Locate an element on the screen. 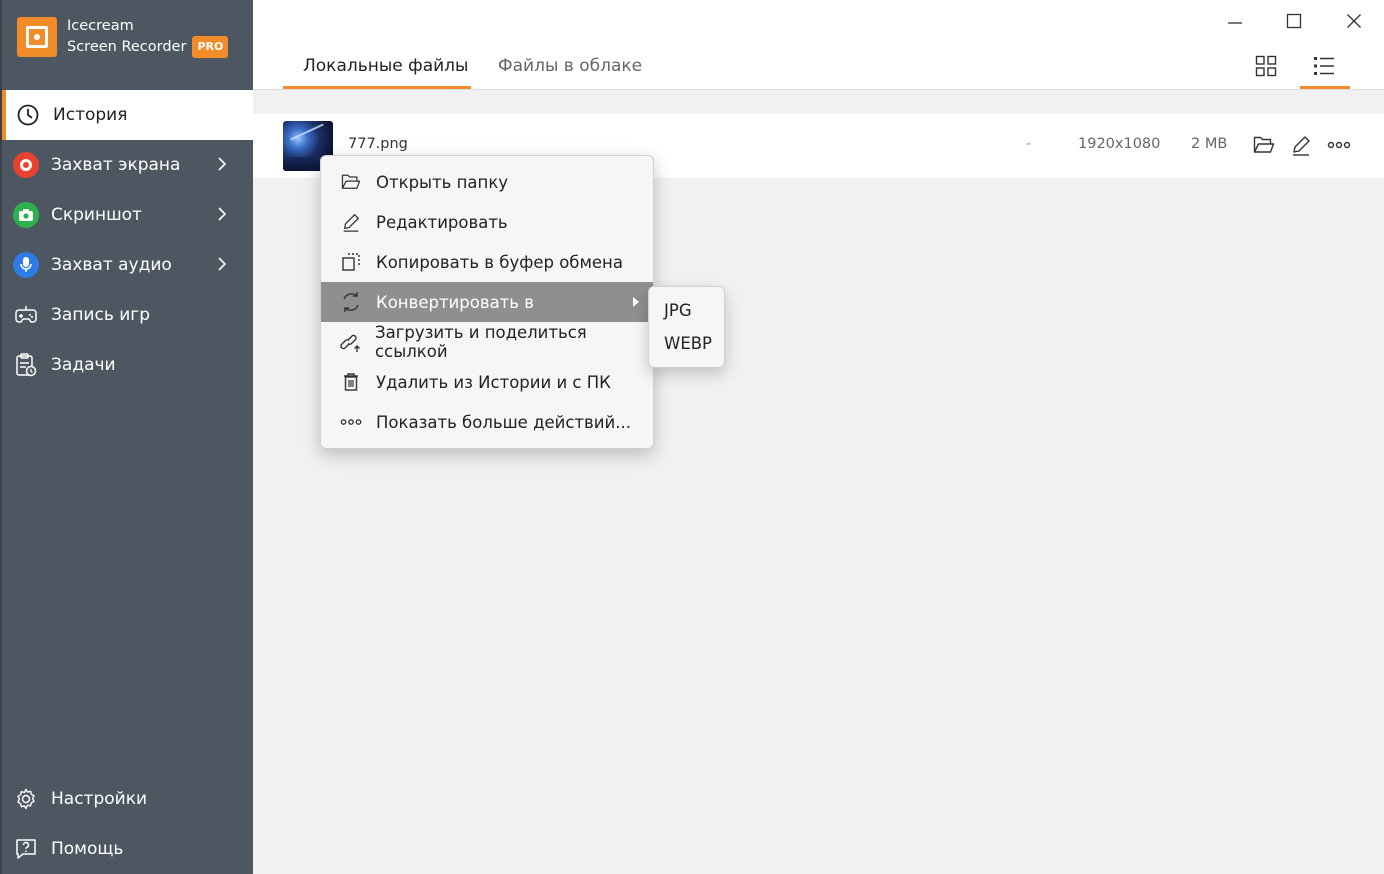  tab-local-files: Локальные файлы is located at coordinates (377, 66).